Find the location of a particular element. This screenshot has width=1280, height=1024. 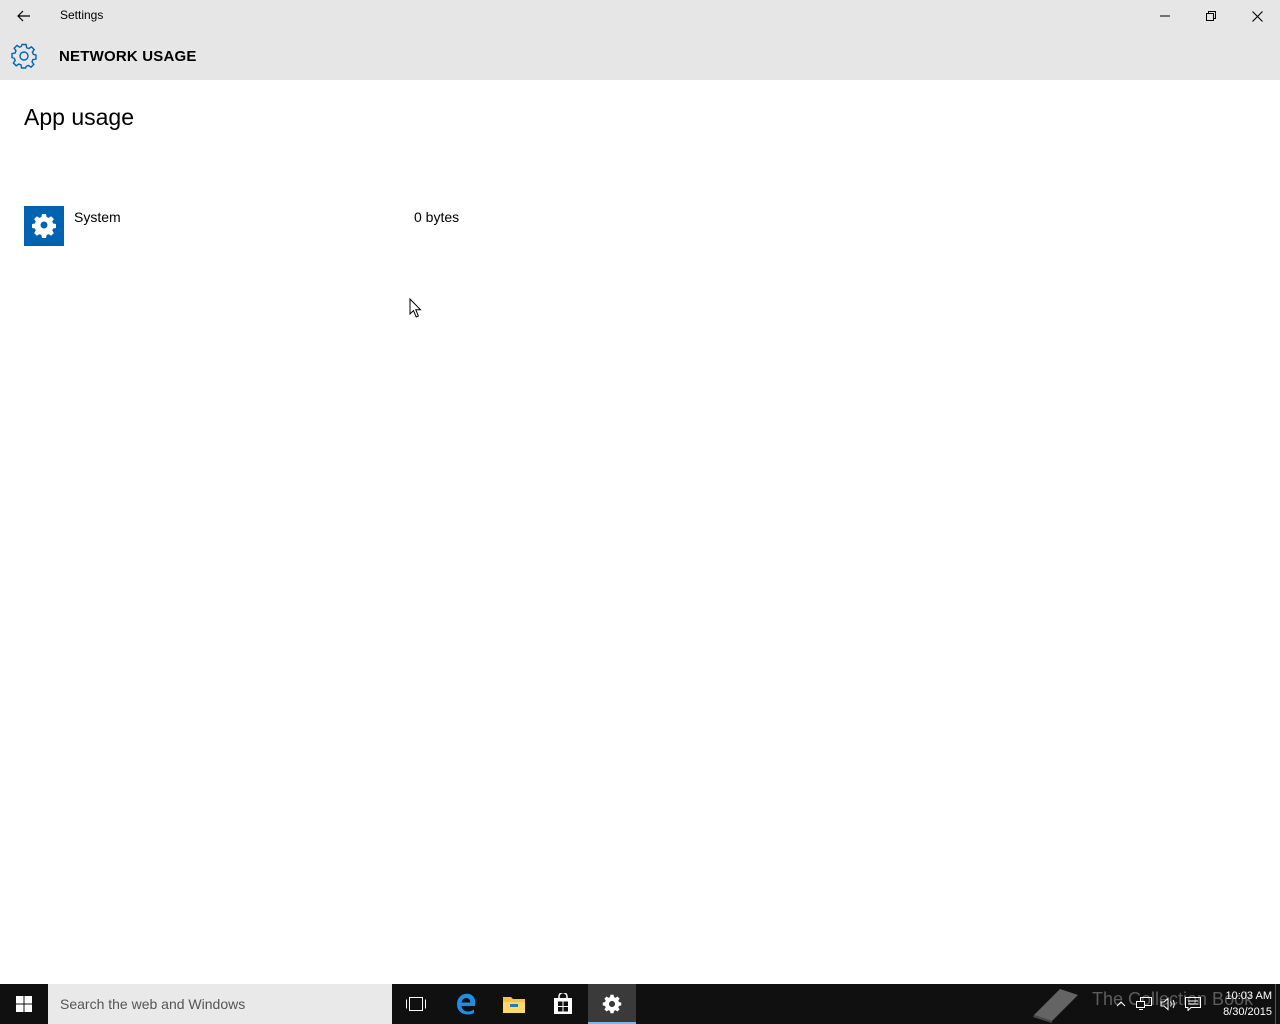

back-arrow-icon is located at coordinates (23, 16).